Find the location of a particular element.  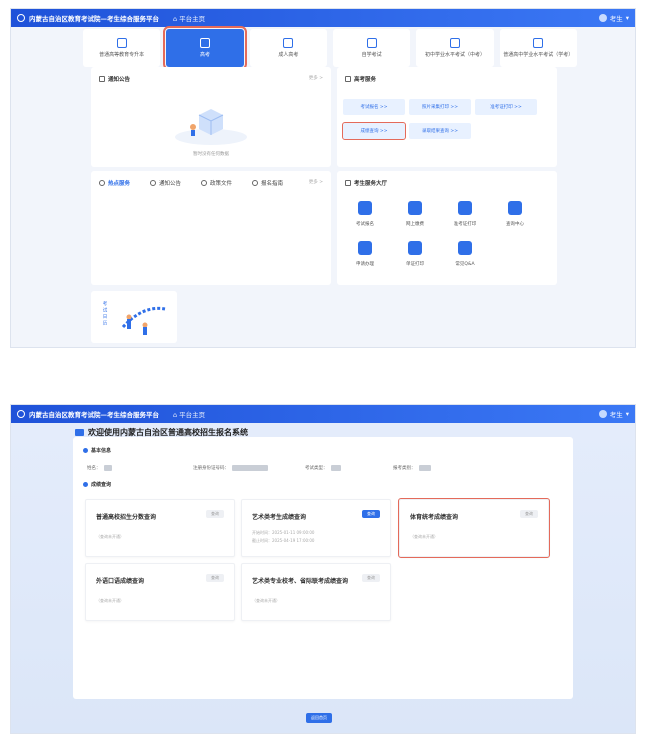

avatar is located at coordinates (602, 18).